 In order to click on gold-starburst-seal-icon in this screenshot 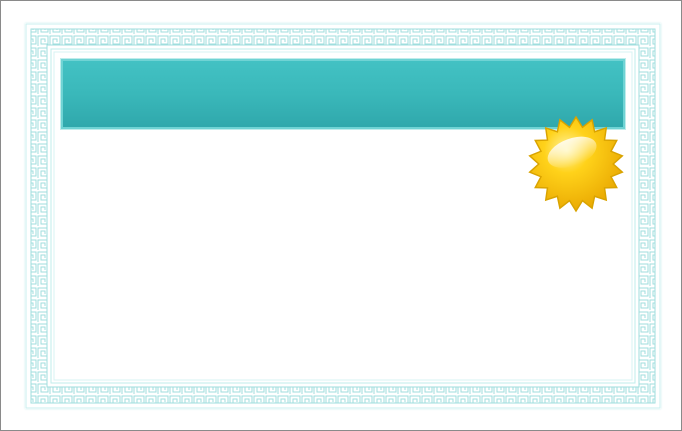, I will do `click(576, 164)`.